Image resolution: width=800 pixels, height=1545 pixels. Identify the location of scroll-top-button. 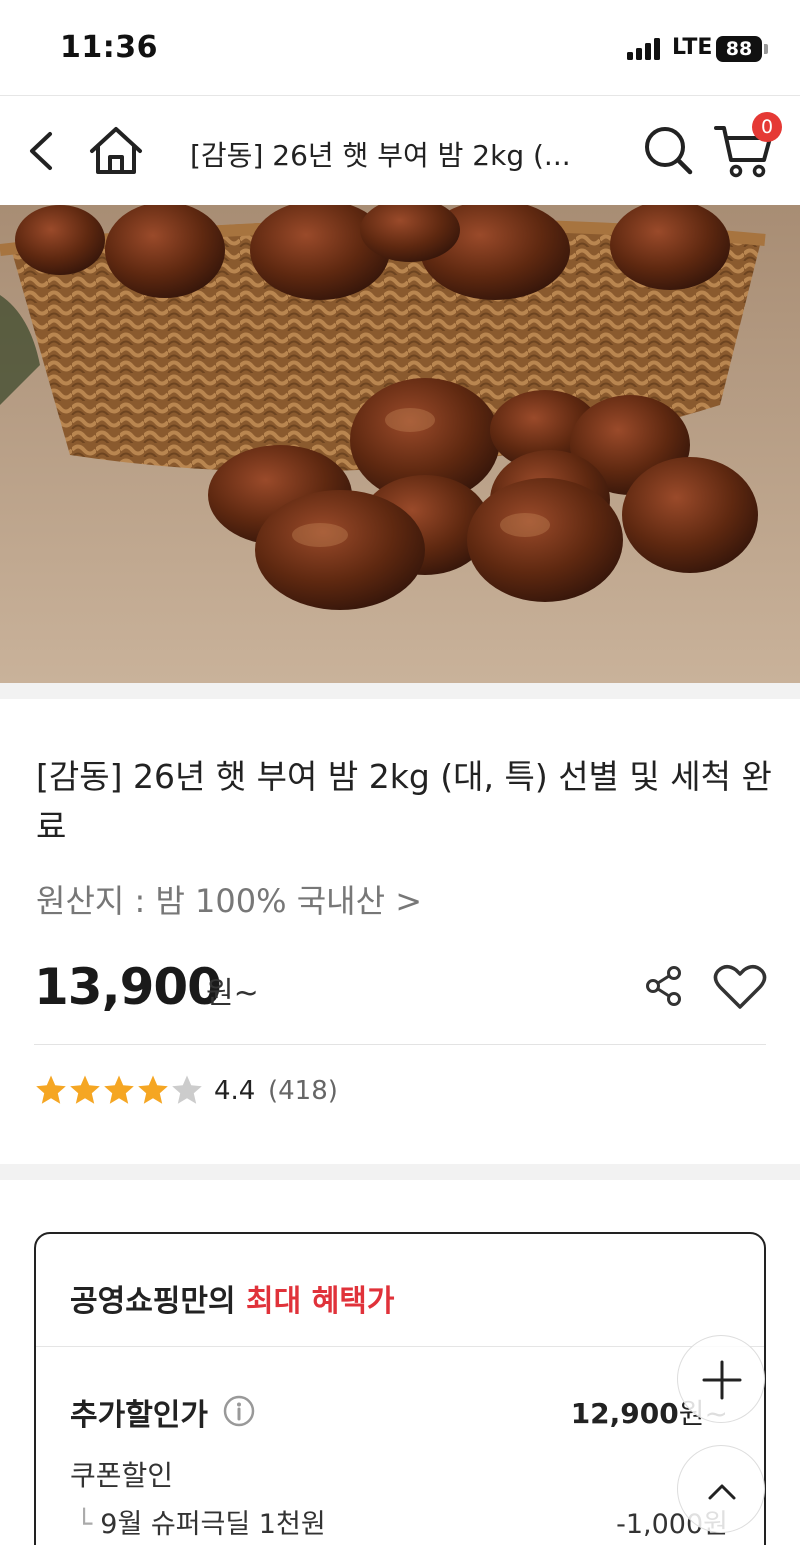
(721, 1489).